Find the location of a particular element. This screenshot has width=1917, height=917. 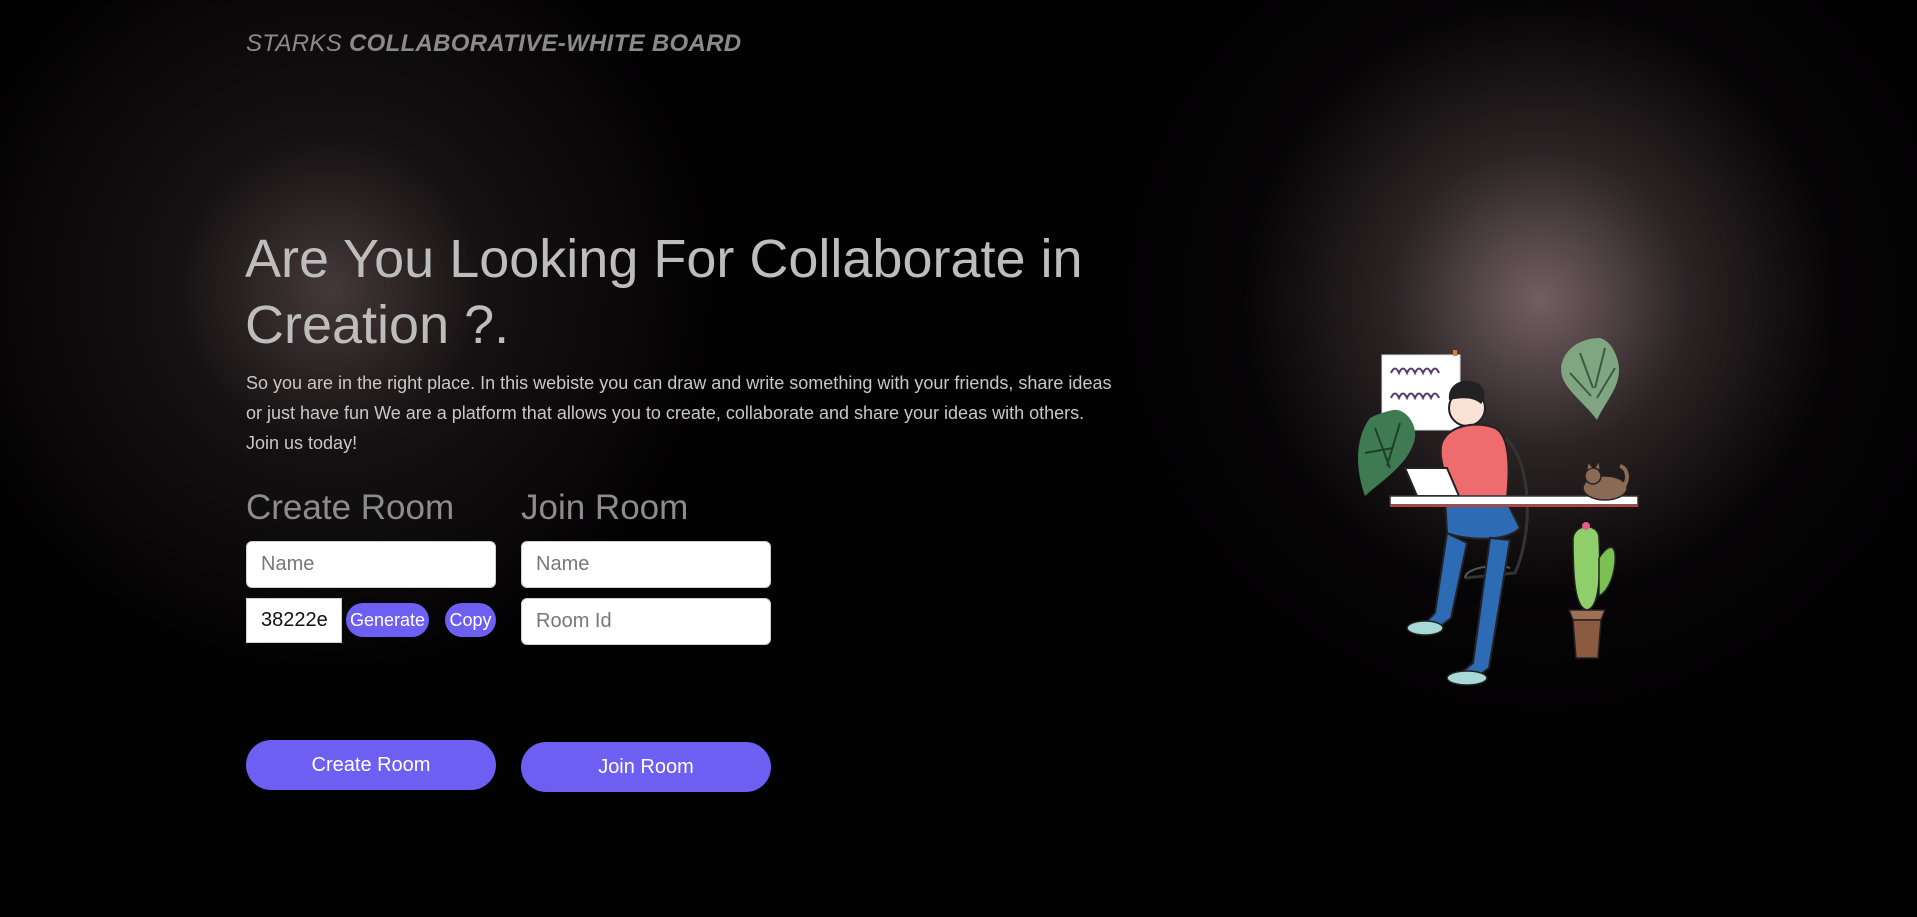

join-room-button: Join Room is located at coordinates (646, 767).